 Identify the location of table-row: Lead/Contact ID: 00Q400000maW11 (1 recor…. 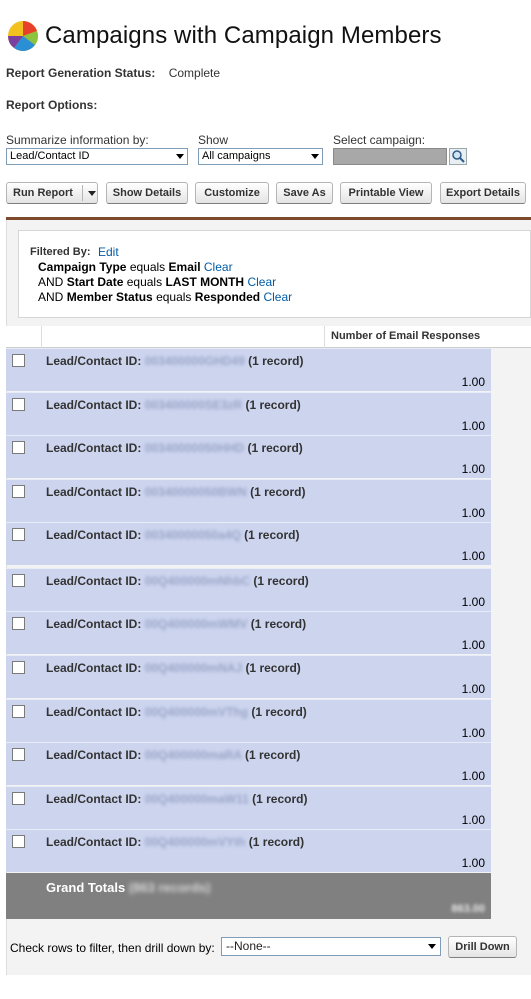
(248, 807).